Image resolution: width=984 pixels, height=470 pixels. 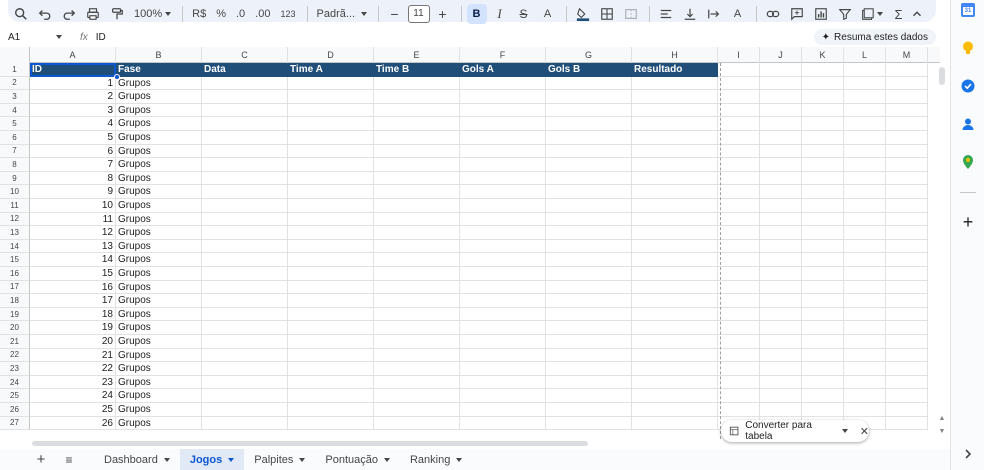 What do you see at coordinates (15, 138) in the screenshot?
I see `row-number: 6` at bounding box center [15, 138].